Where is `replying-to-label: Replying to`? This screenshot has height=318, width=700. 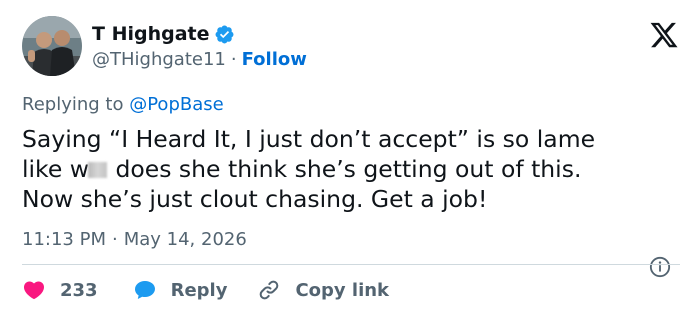 replying-to-label: Replying to is located at coordinates (73, 104).